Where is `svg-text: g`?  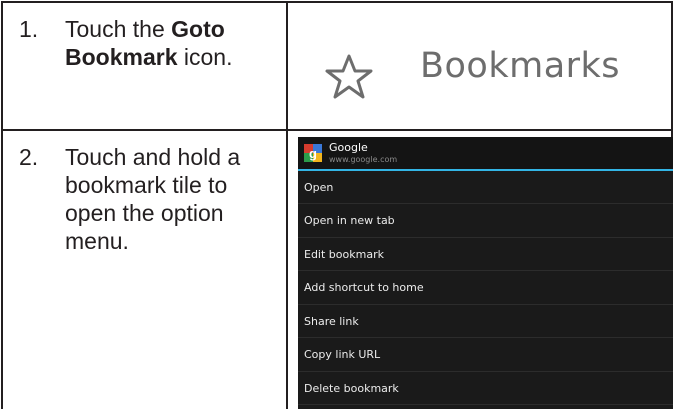
svg-text: g is located at coordinates (313, 153).